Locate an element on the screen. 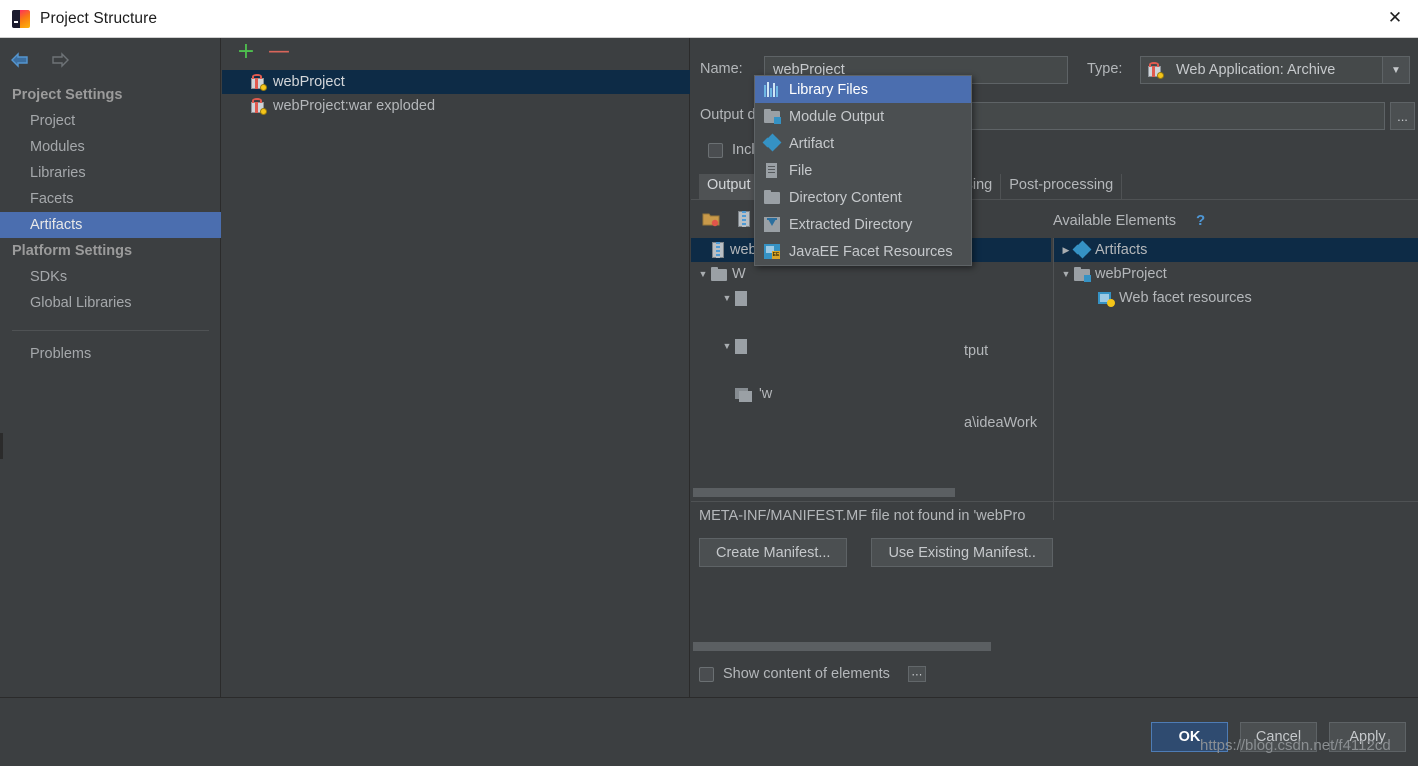  tab-post-processing: Post-processing is located at coordinates (1062, 186).